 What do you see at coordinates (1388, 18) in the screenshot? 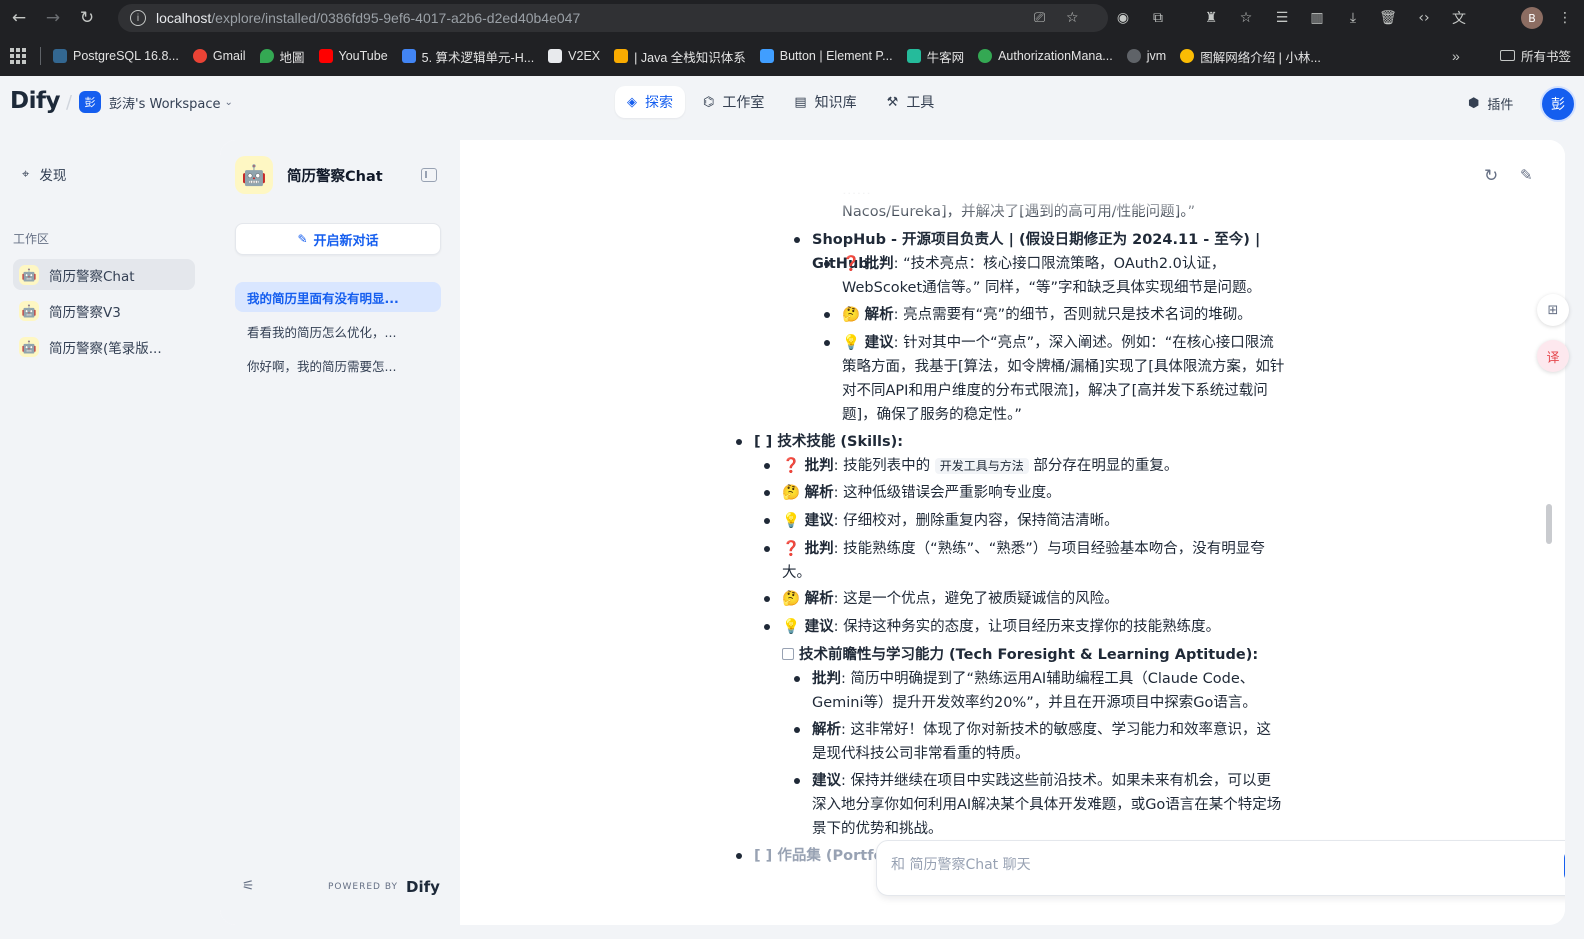
I see `delete-icon: 🗑` at bounding box center [1388, 18].